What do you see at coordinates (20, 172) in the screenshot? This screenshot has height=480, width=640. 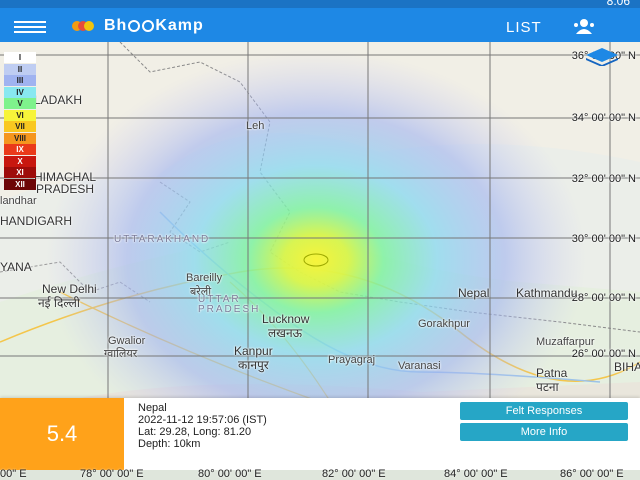 I see `intensity-level-xi: XI` at bounding box center [20, 172].